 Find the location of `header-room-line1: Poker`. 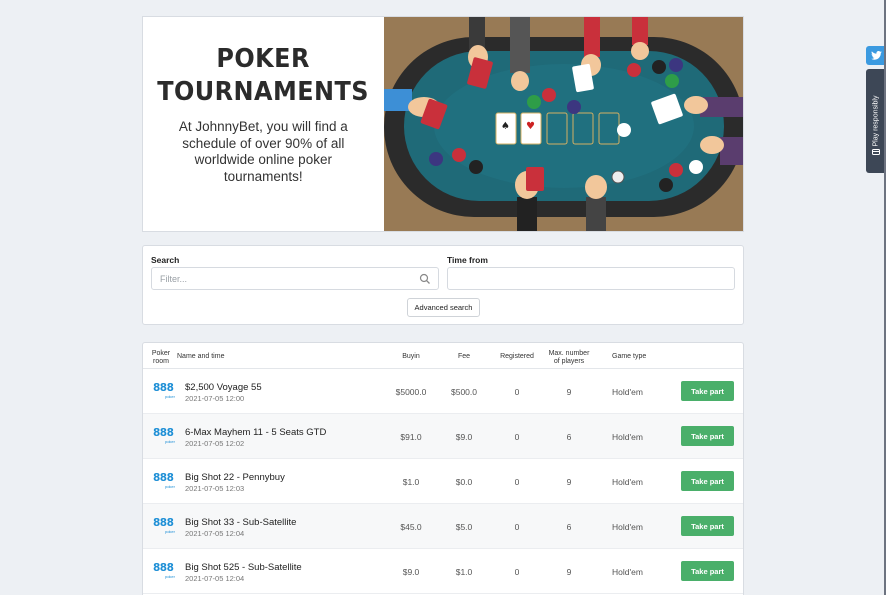

header-room-line1: Poker is located at coordinates (161, 353).